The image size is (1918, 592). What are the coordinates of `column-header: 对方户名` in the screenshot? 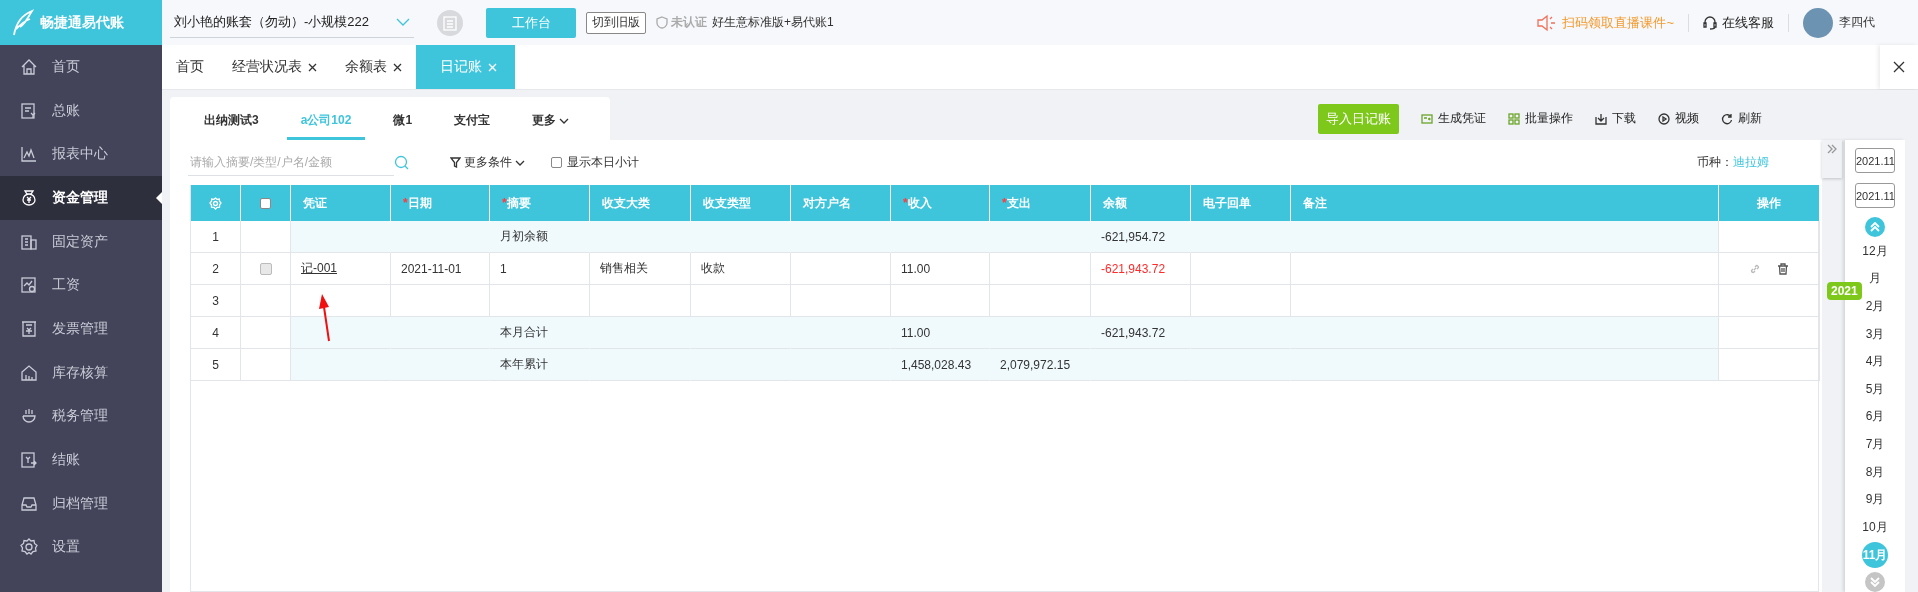 It's located at (841, 203).